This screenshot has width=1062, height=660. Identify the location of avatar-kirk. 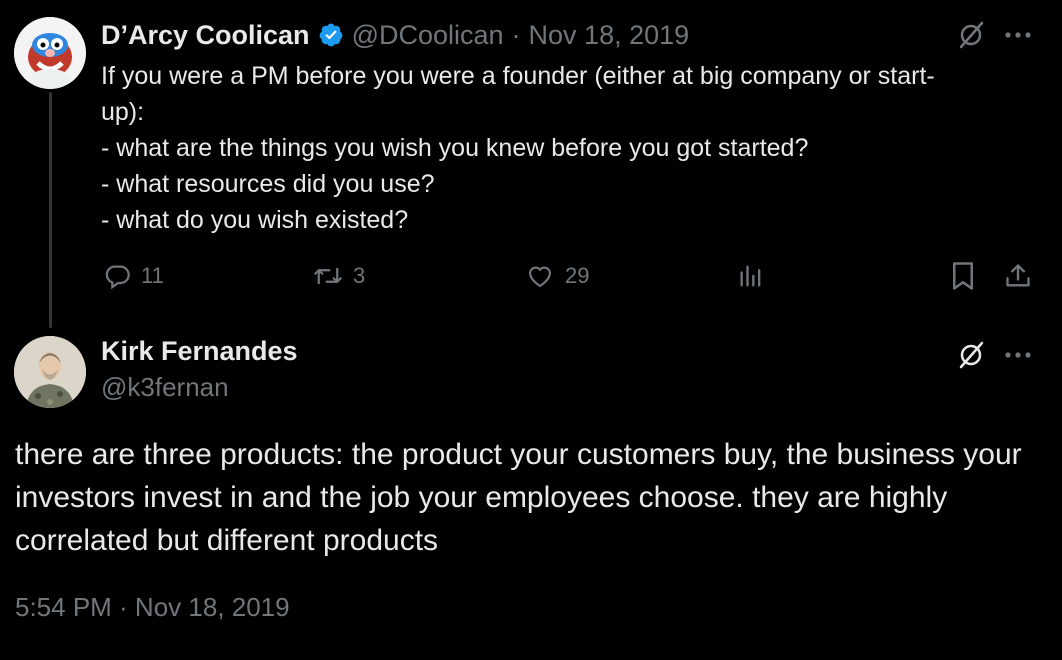
(50, 372).